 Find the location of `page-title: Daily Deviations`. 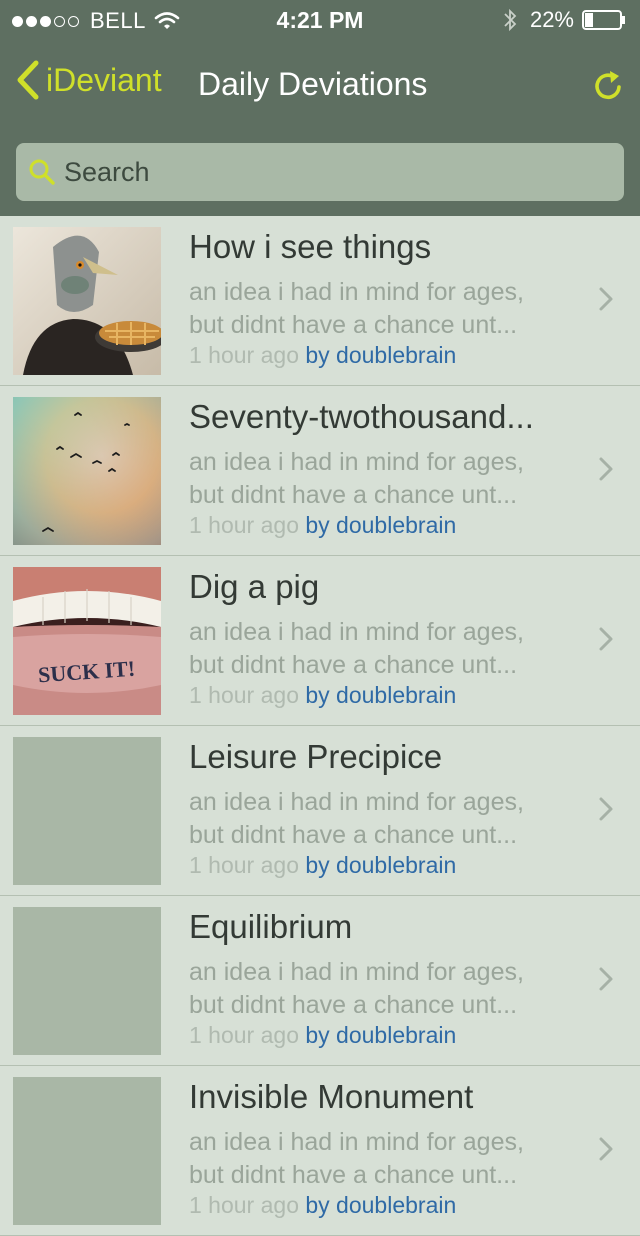

page-title: Daily Deviations is located at coordinates (313, 84).